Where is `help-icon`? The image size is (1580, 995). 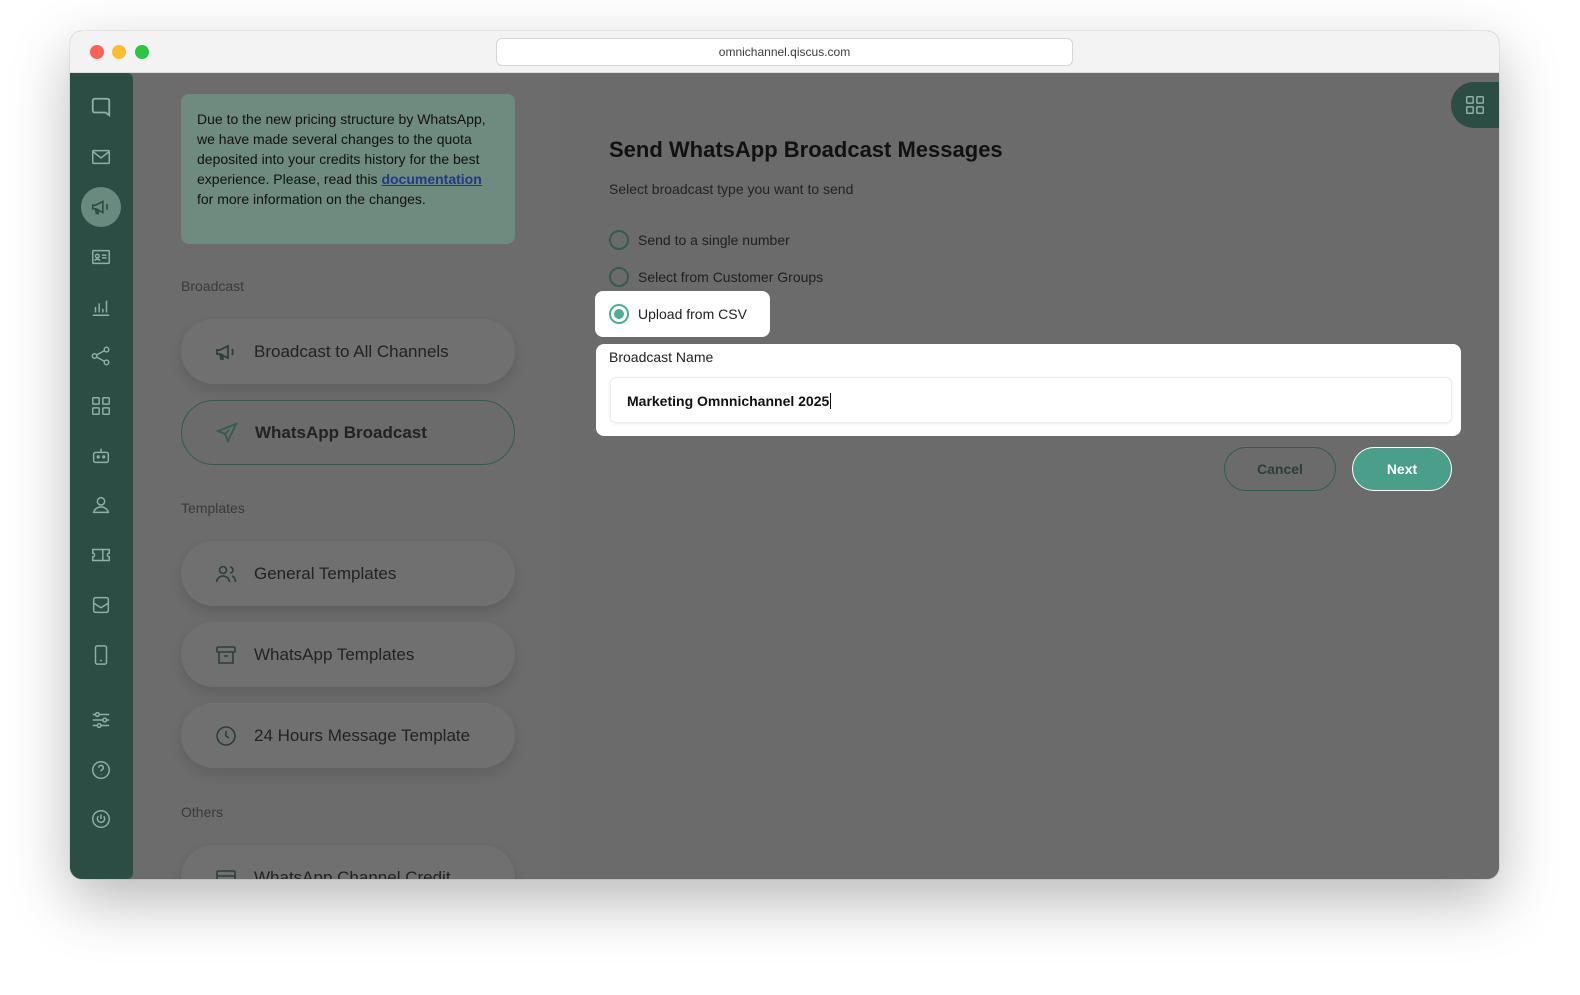
help-icon is located at coordinates (101, 770).